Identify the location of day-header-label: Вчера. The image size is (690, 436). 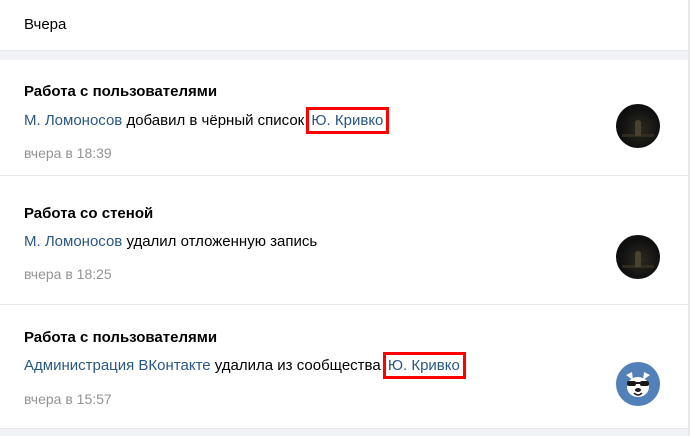
(45, 24).